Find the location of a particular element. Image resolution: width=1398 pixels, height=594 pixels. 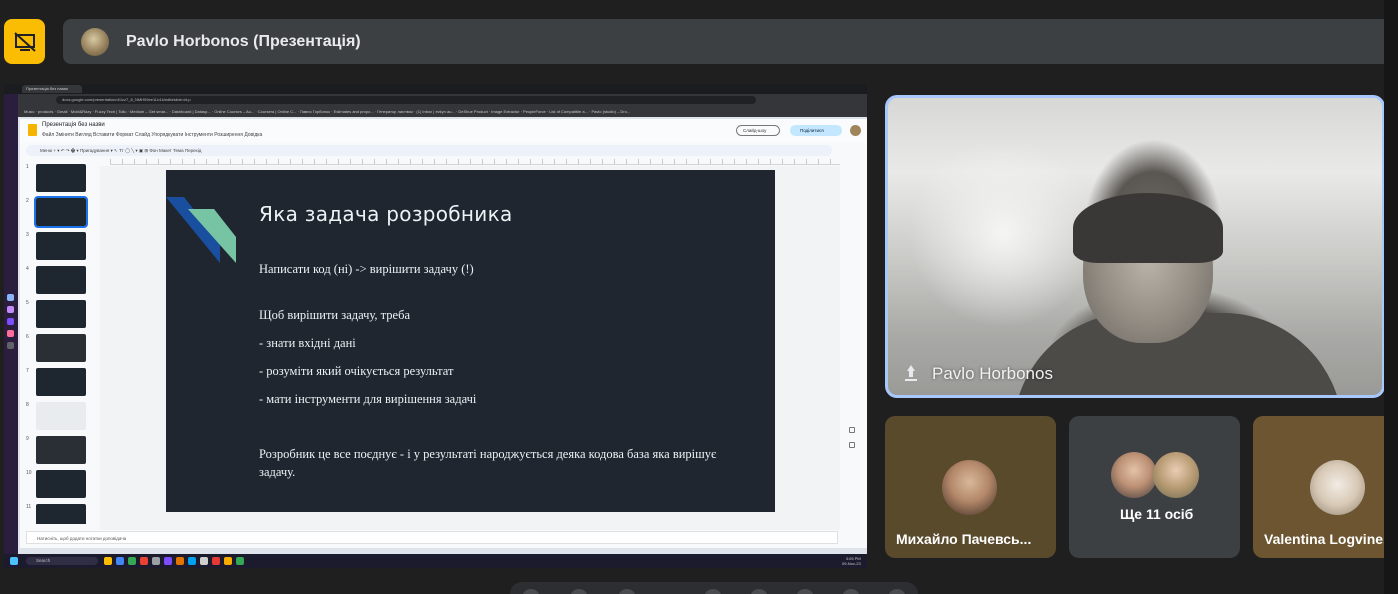

os-side-strip is located at coordinates (11, 326).